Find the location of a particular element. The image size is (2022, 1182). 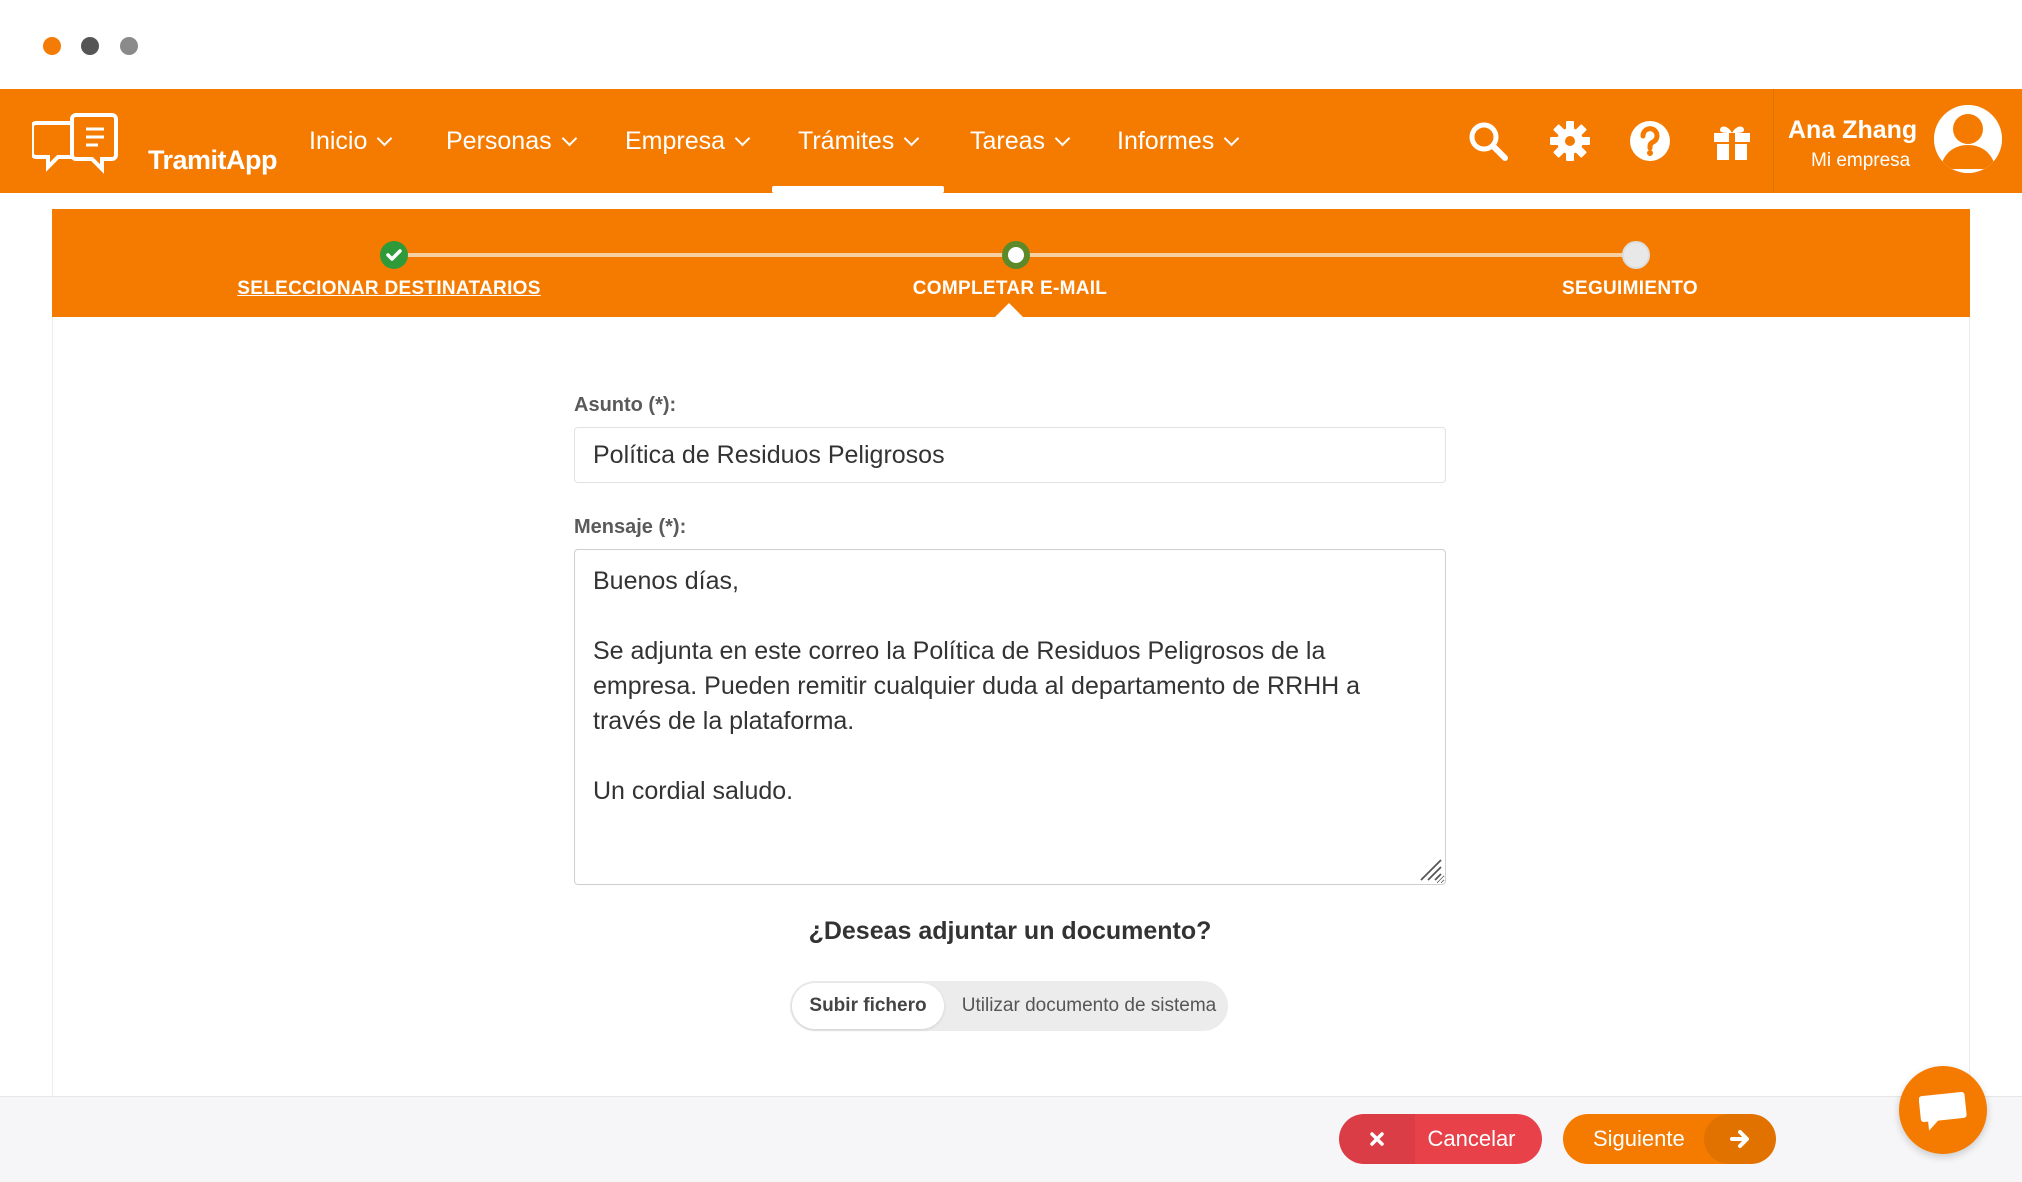

checkmark-icon is located at coordinates (394, 255).